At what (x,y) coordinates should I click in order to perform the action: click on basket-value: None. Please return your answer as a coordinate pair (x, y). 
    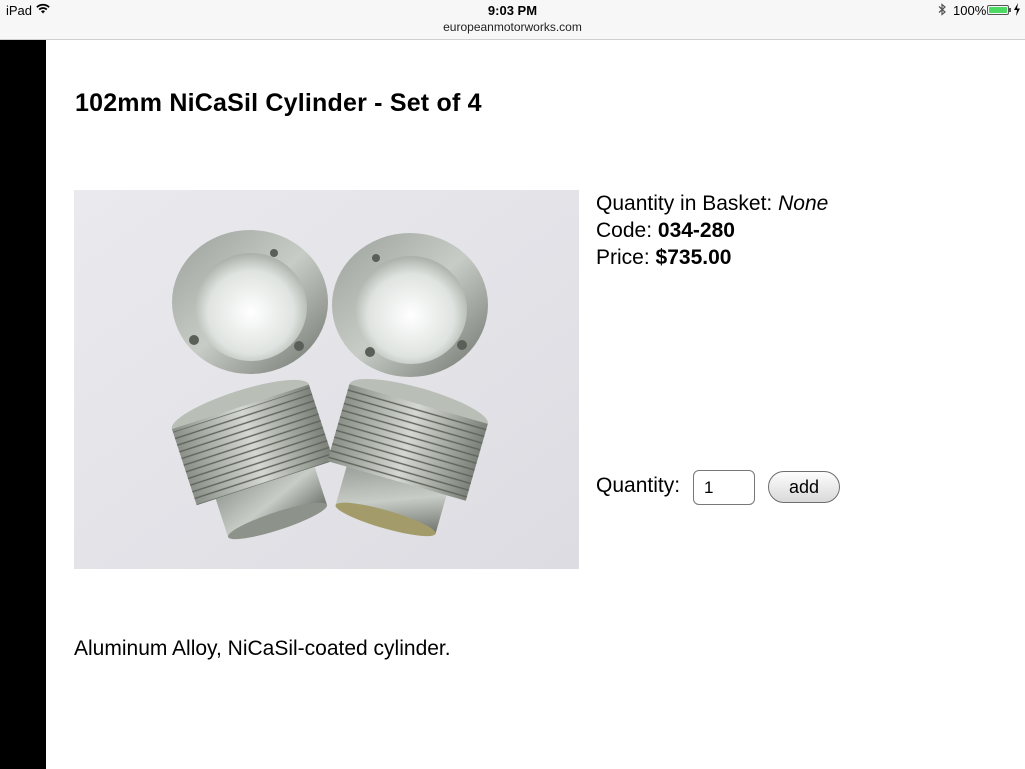
    Looking at the image, I should click on (803, 203).